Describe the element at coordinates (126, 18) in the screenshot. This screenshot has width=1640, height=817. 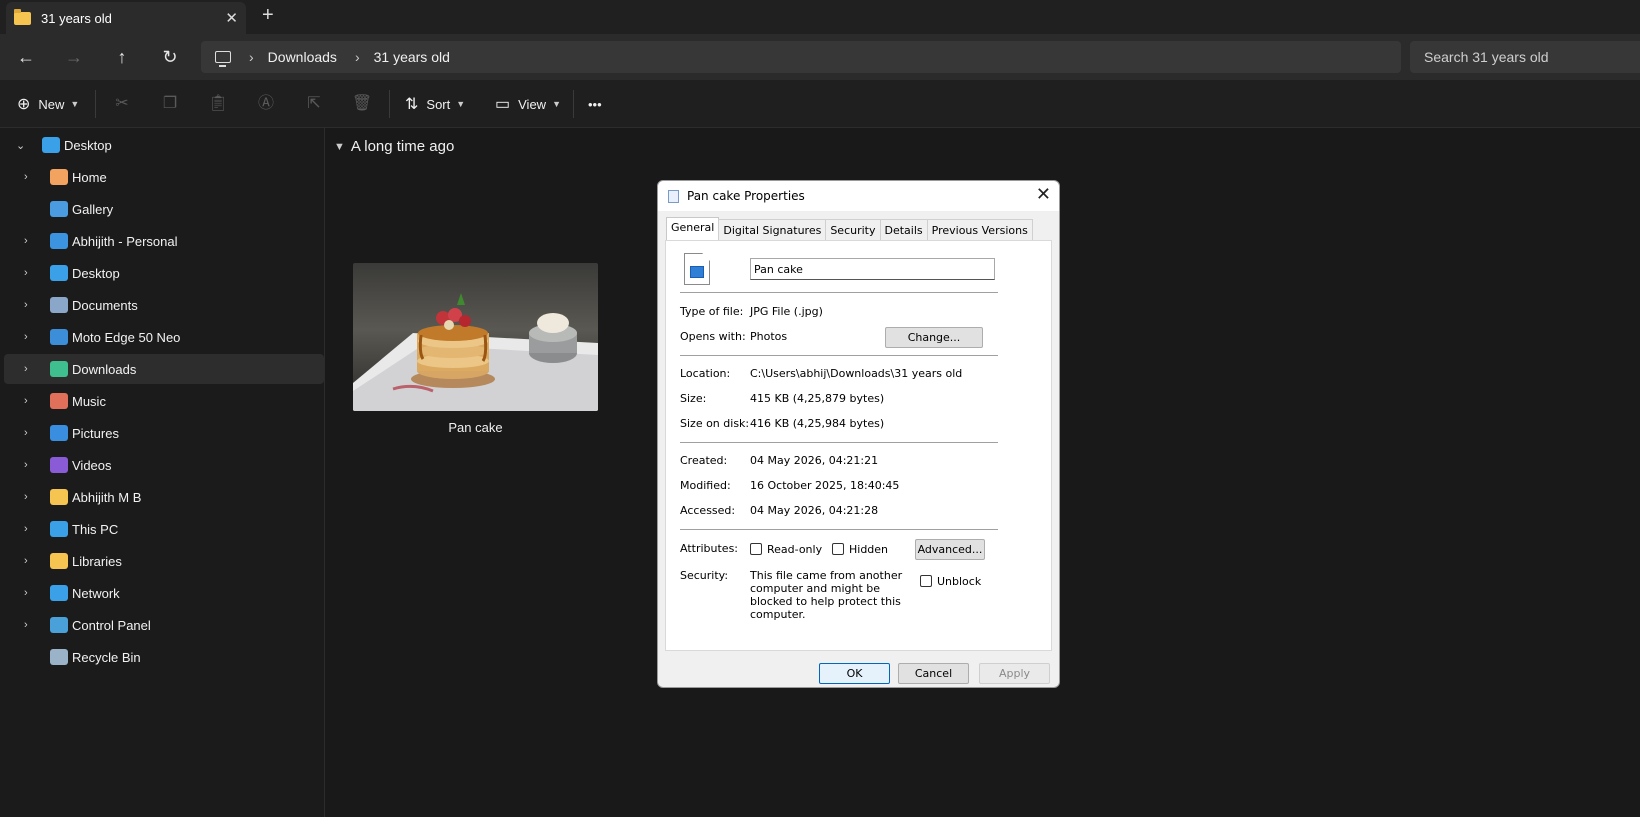
I see `tab-31-years-old: 31 years old ✕` at that location.